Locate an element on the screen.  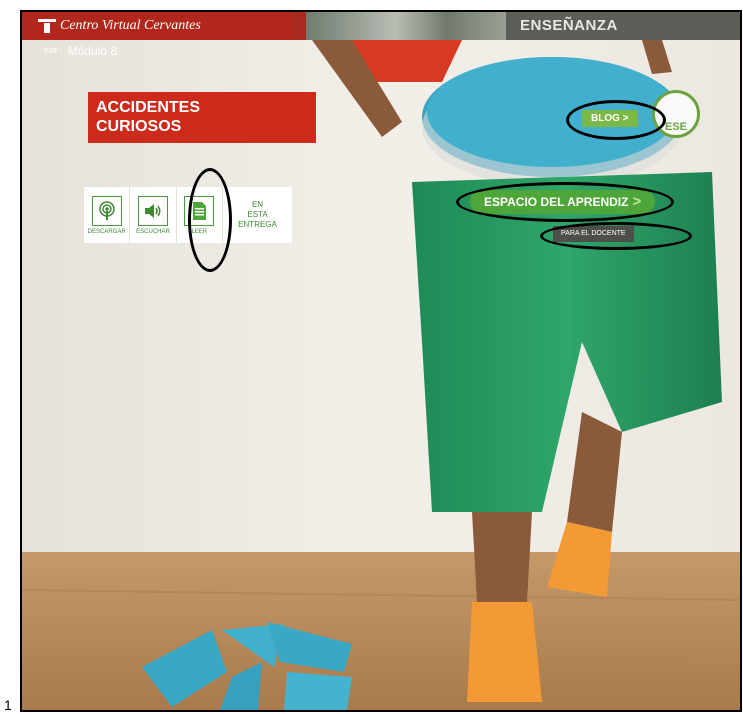
breadcrumb: ESE › Módulo 8 is located at coordinates (80, 51).